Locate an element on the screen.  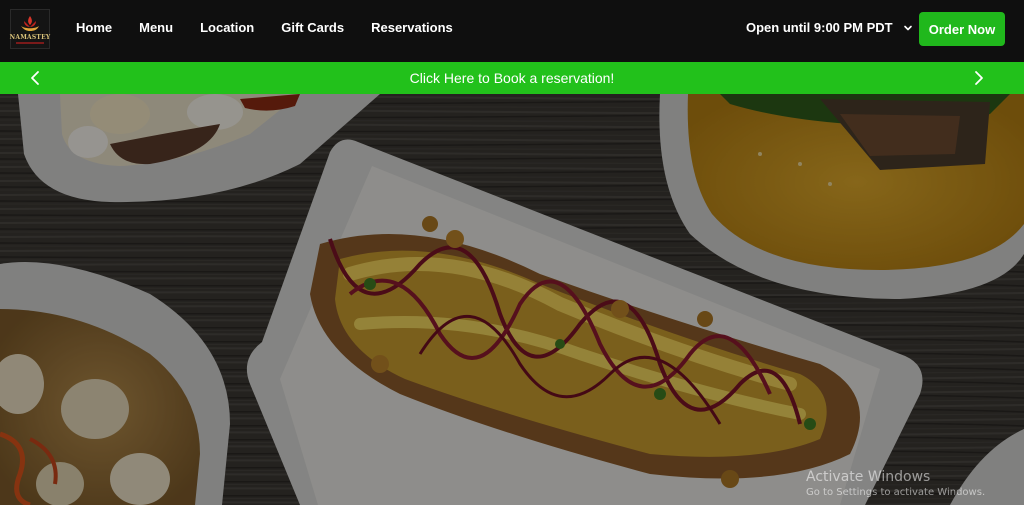
logo-wordmark: NAMASTEY is located at coordinates (30, 37).